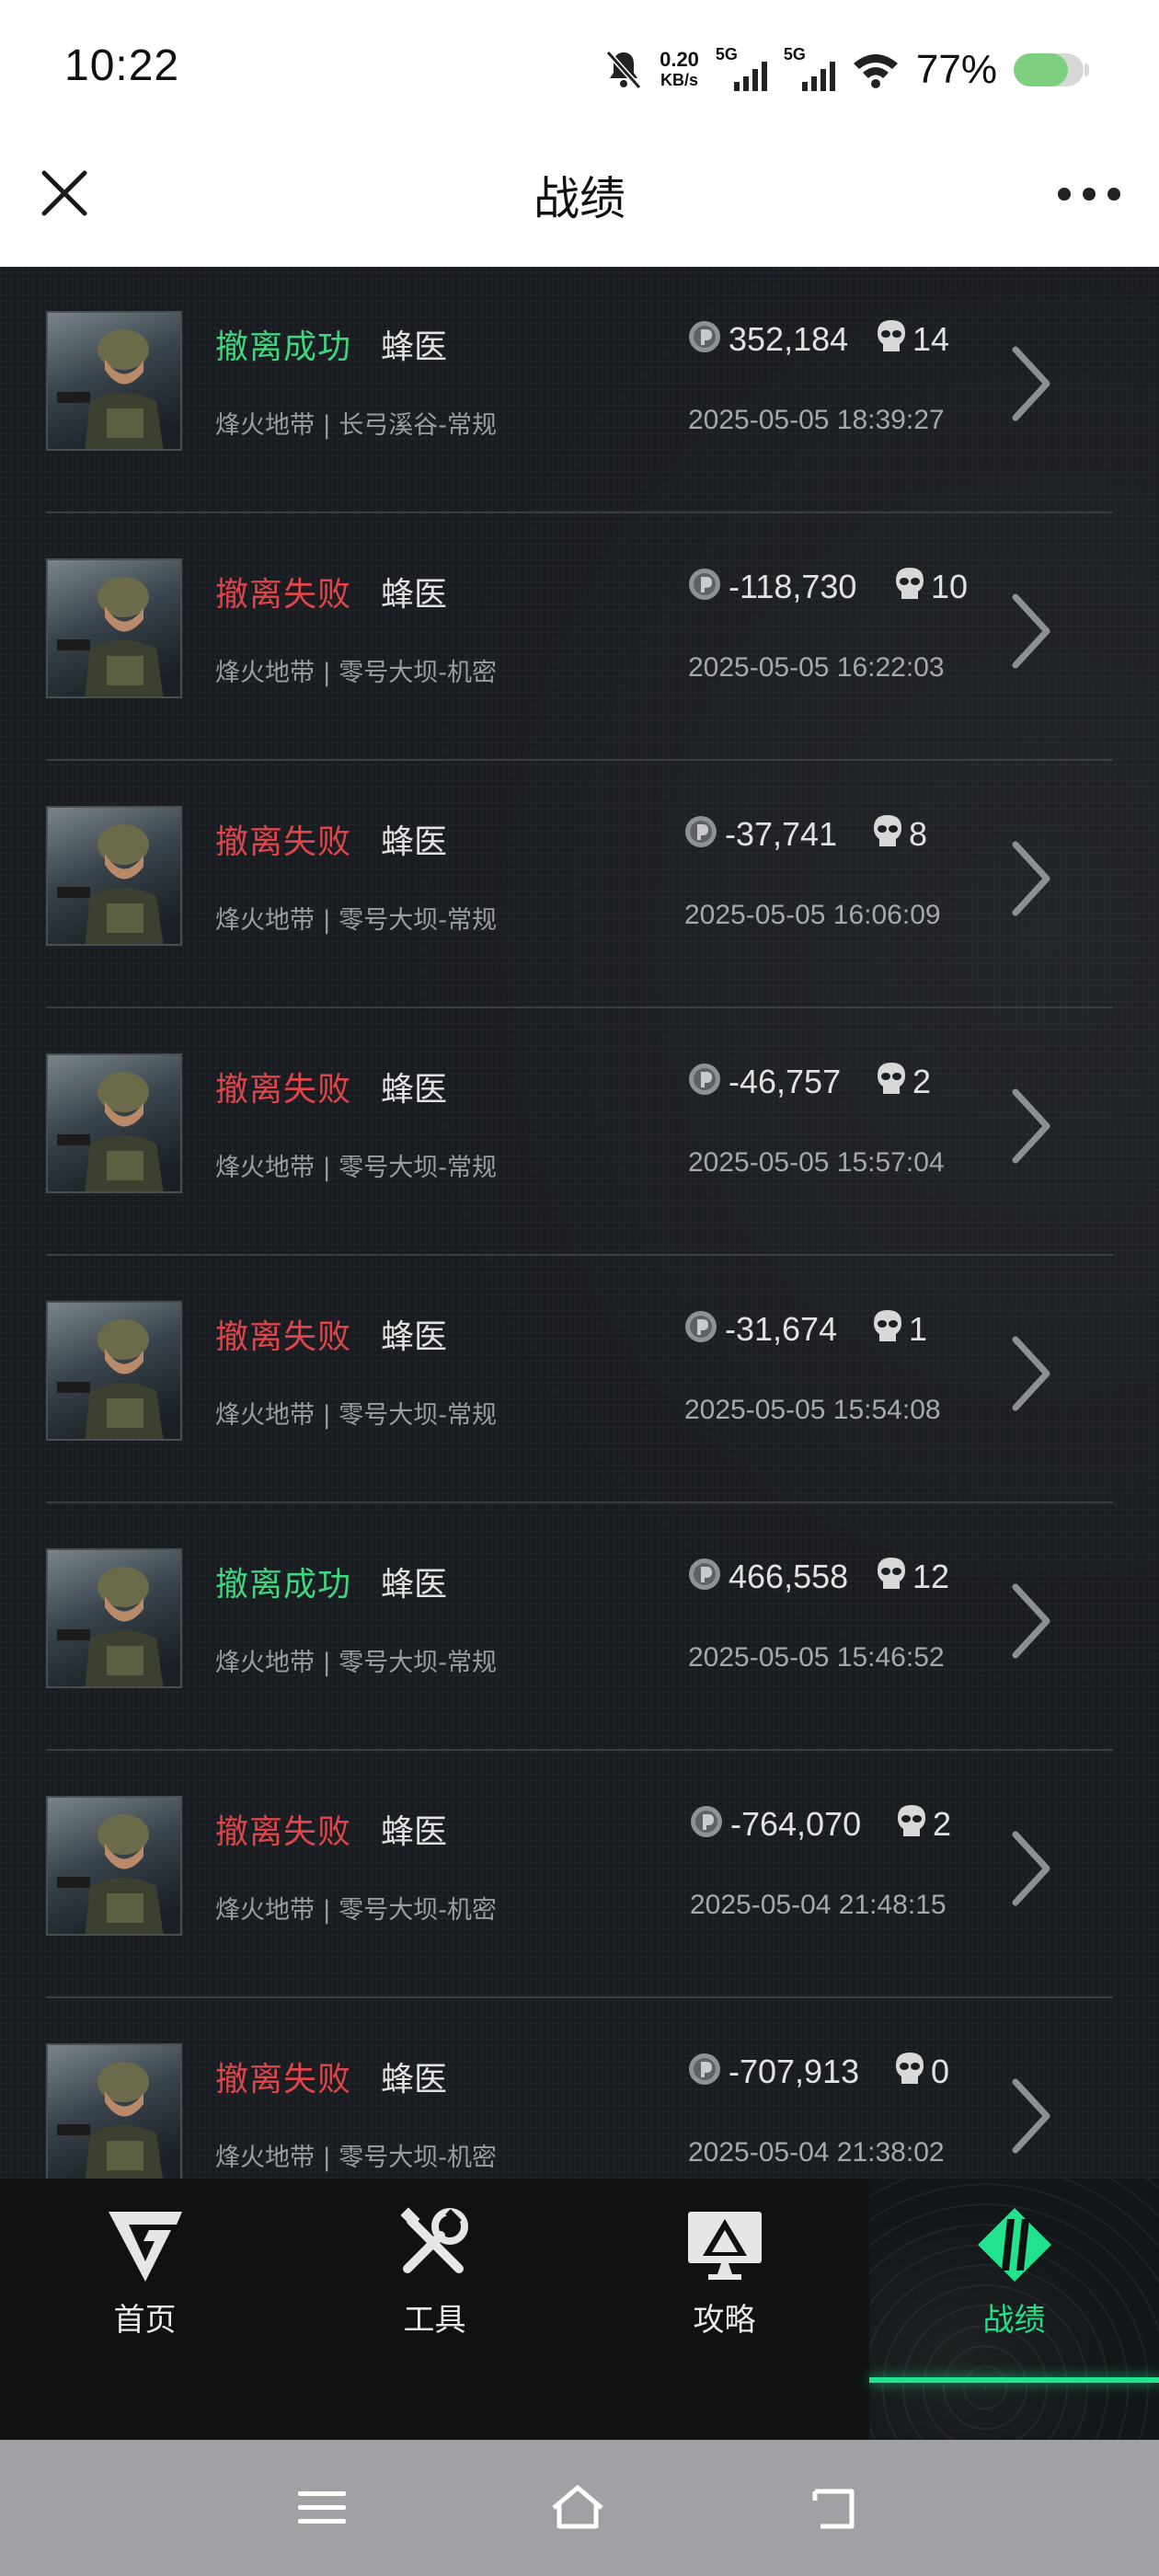 This screenshot has height=2576, width=1159. Describe the element at coordinates (322, 2508) in the screenshot. I see `menu-icon` at that location.